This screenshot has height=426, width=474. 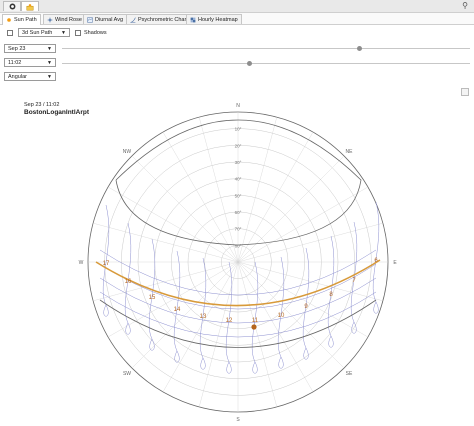 What do you see at coordinates (238, 106) in the screenshot?
I see `compass-label-n: N` at bounding box center [238, 106].